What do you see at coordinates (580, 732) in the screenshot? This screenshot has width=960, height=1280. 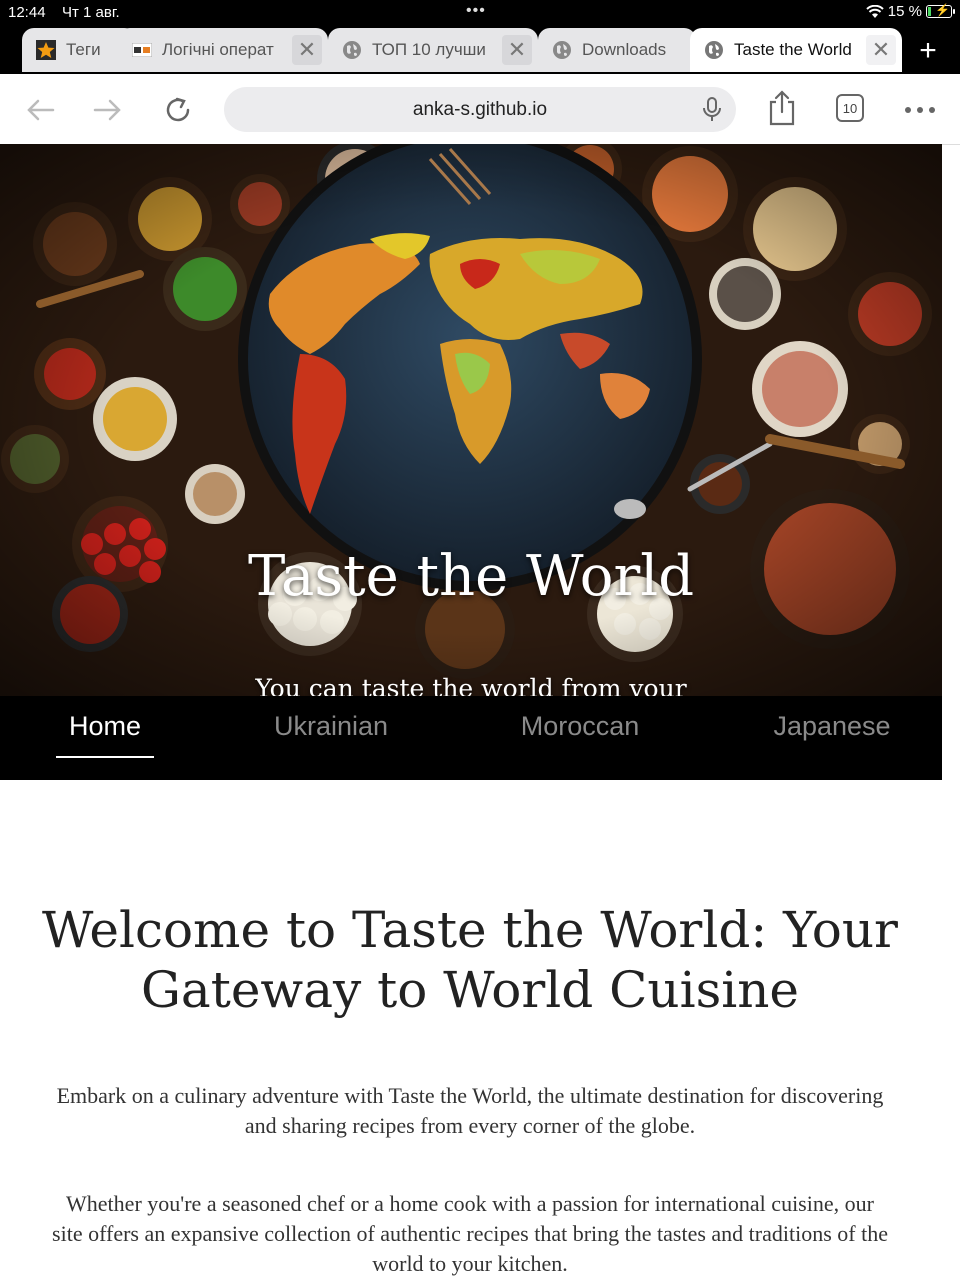 I see `nav-item-moroccan: Moroccan` at bounding box center [580, 732].